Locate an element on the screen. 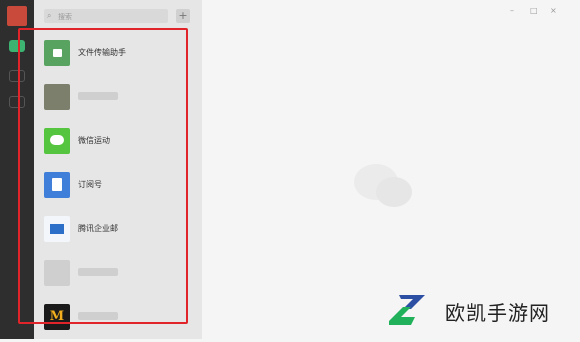 This screenshot has height=342, width=580. watermark-text: 欧凯手游网 is located at coordinates (497, 313).